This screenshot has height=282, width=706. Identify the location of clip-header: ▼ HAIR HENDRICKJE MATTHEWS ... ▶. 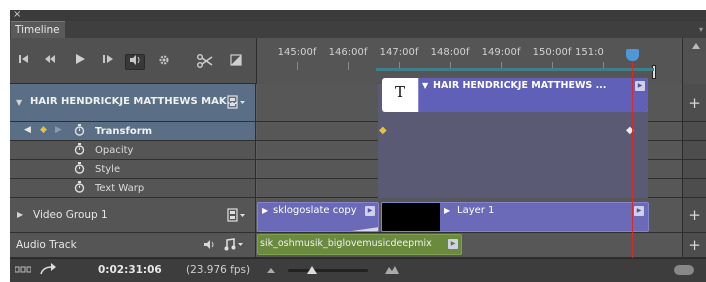
(533, 95).